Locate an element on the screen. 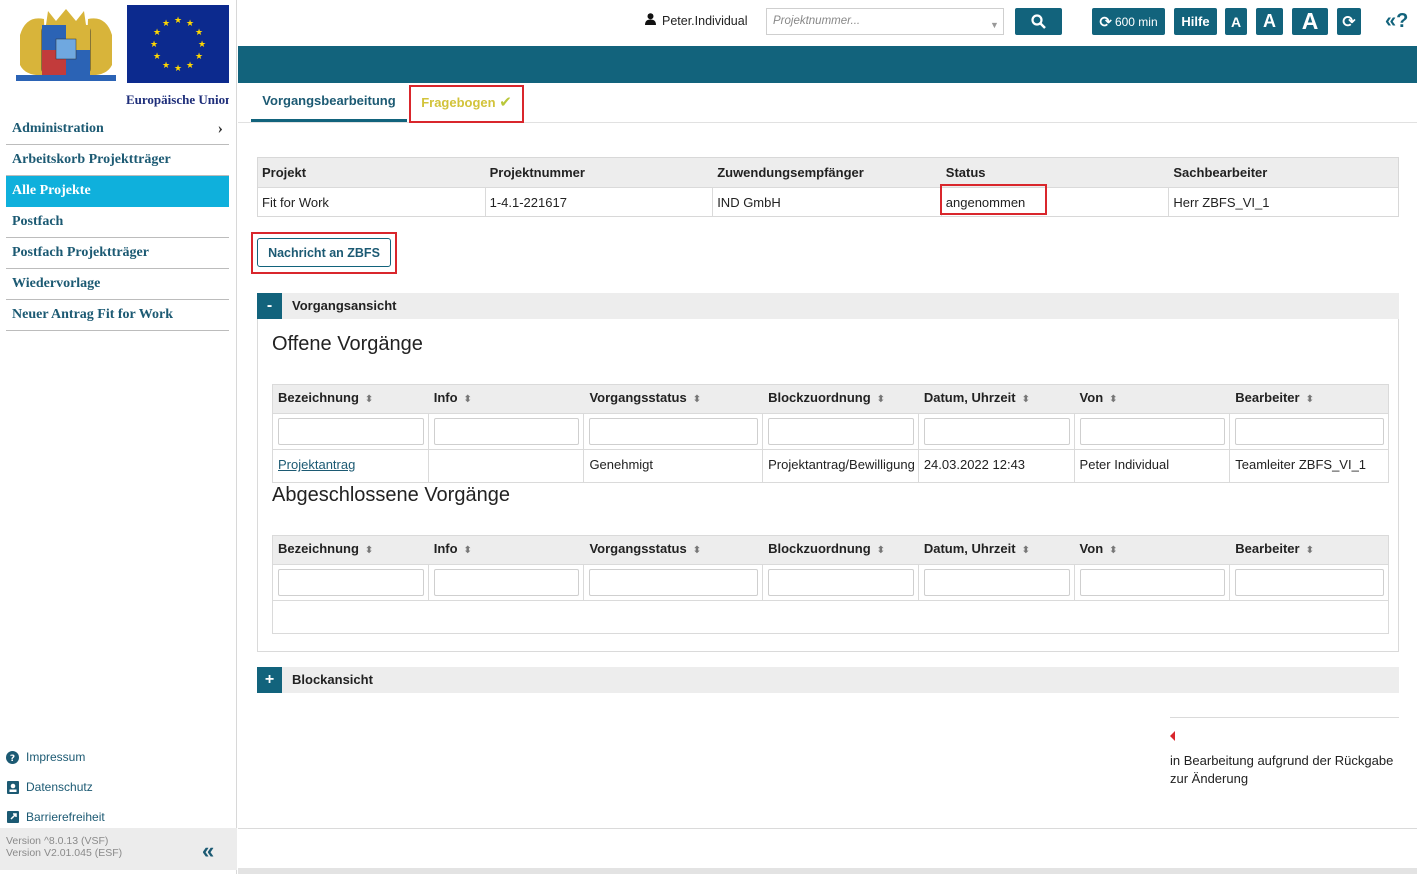 The height and width of the screenshot is (874, 1417). tab-fragebogen: Fragebogen ✔ is located at coordinates (466, 104).